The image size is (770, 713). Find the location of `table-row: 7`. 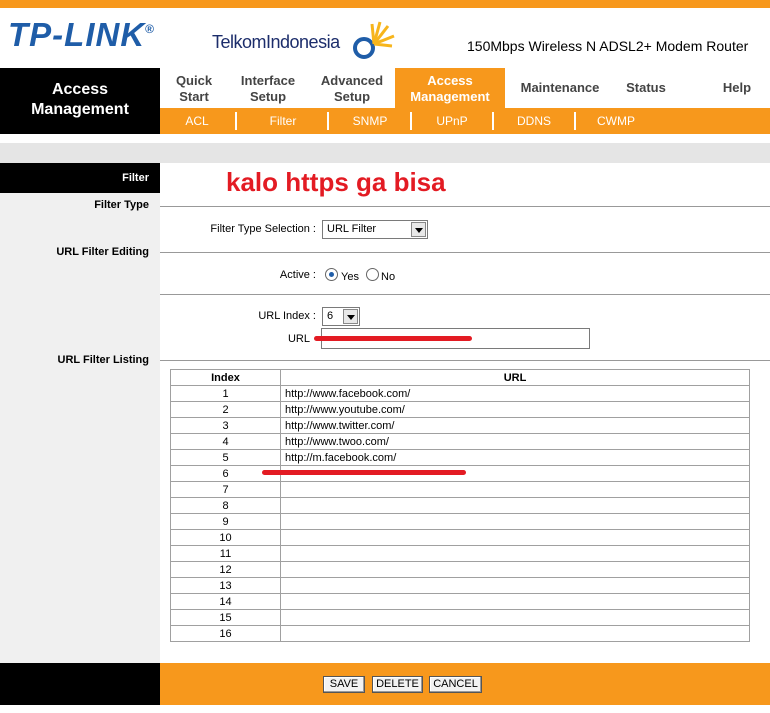

table-row: 7 is located at coordinates (460, 489).